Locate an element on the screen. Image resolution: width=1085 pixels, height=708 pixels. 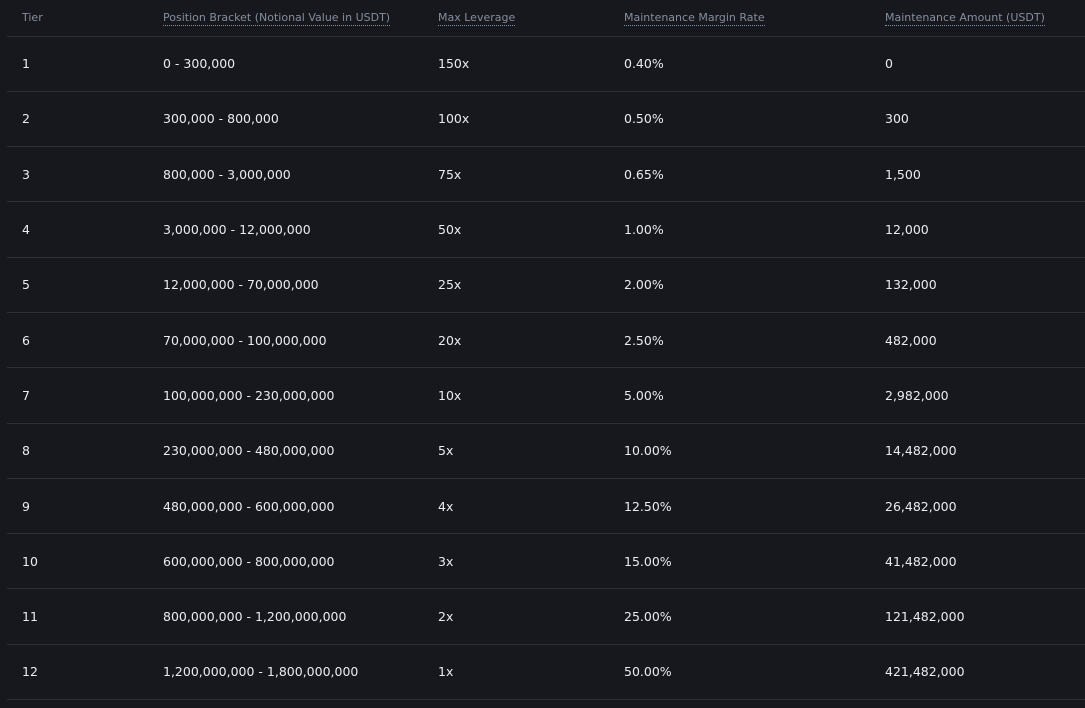
tier-cell: 11 is located at coordinates (77, 616).